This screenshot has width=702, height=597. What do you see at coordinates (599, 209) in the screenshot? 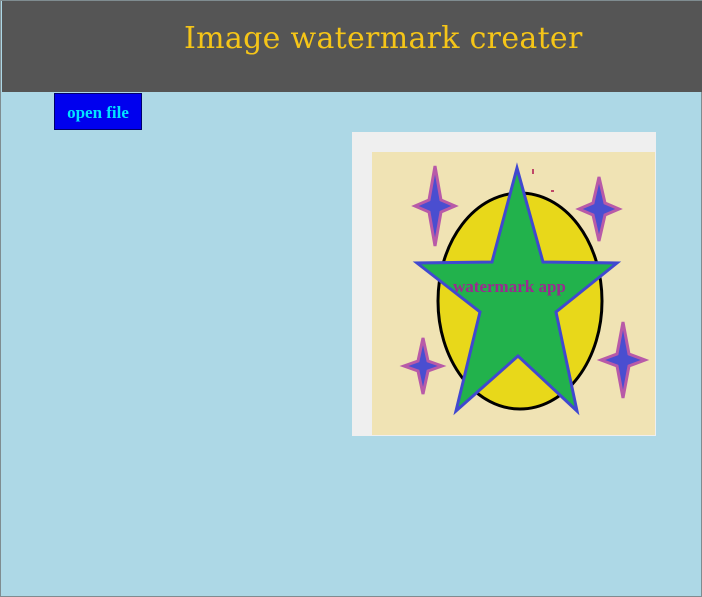
I see `sparkle-top-right` at bounding box center [599, 209].